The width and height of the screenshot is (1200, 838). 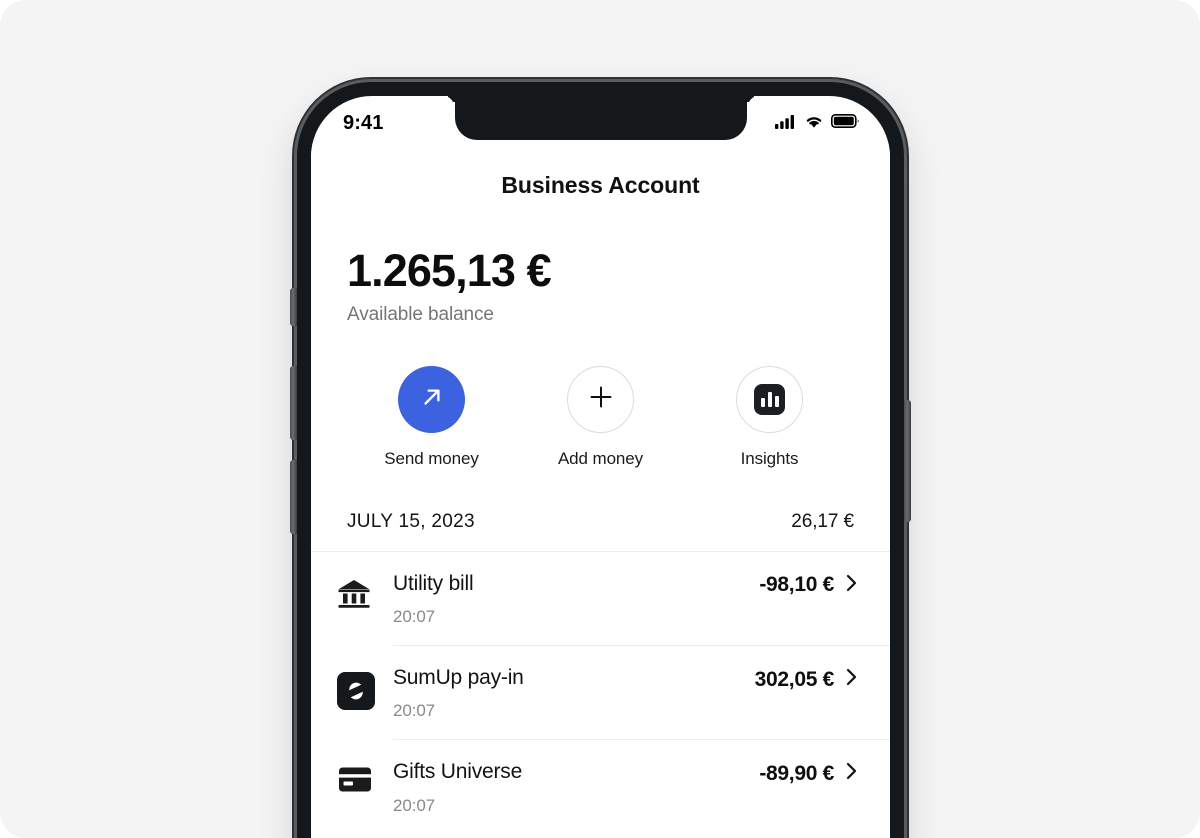 What do you see at coordinates (293, 307) in the screenshot?
I see `silent-switch-button` at bounding box center [293, 307].